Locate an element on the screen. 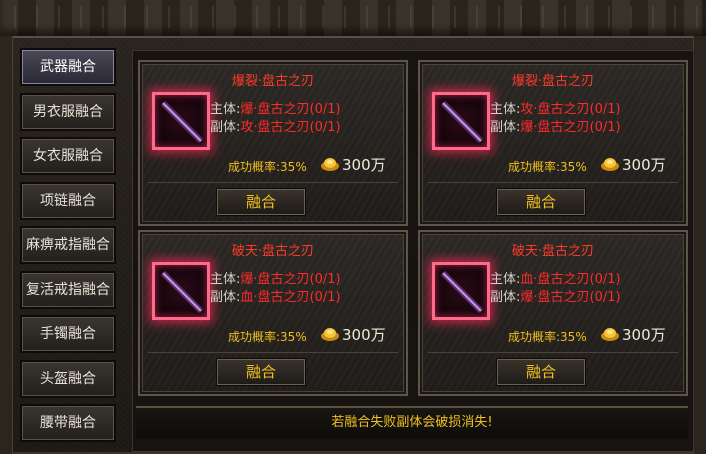  tab-weapon-fusion: 武器融合 is located at coordinates (68, 67).